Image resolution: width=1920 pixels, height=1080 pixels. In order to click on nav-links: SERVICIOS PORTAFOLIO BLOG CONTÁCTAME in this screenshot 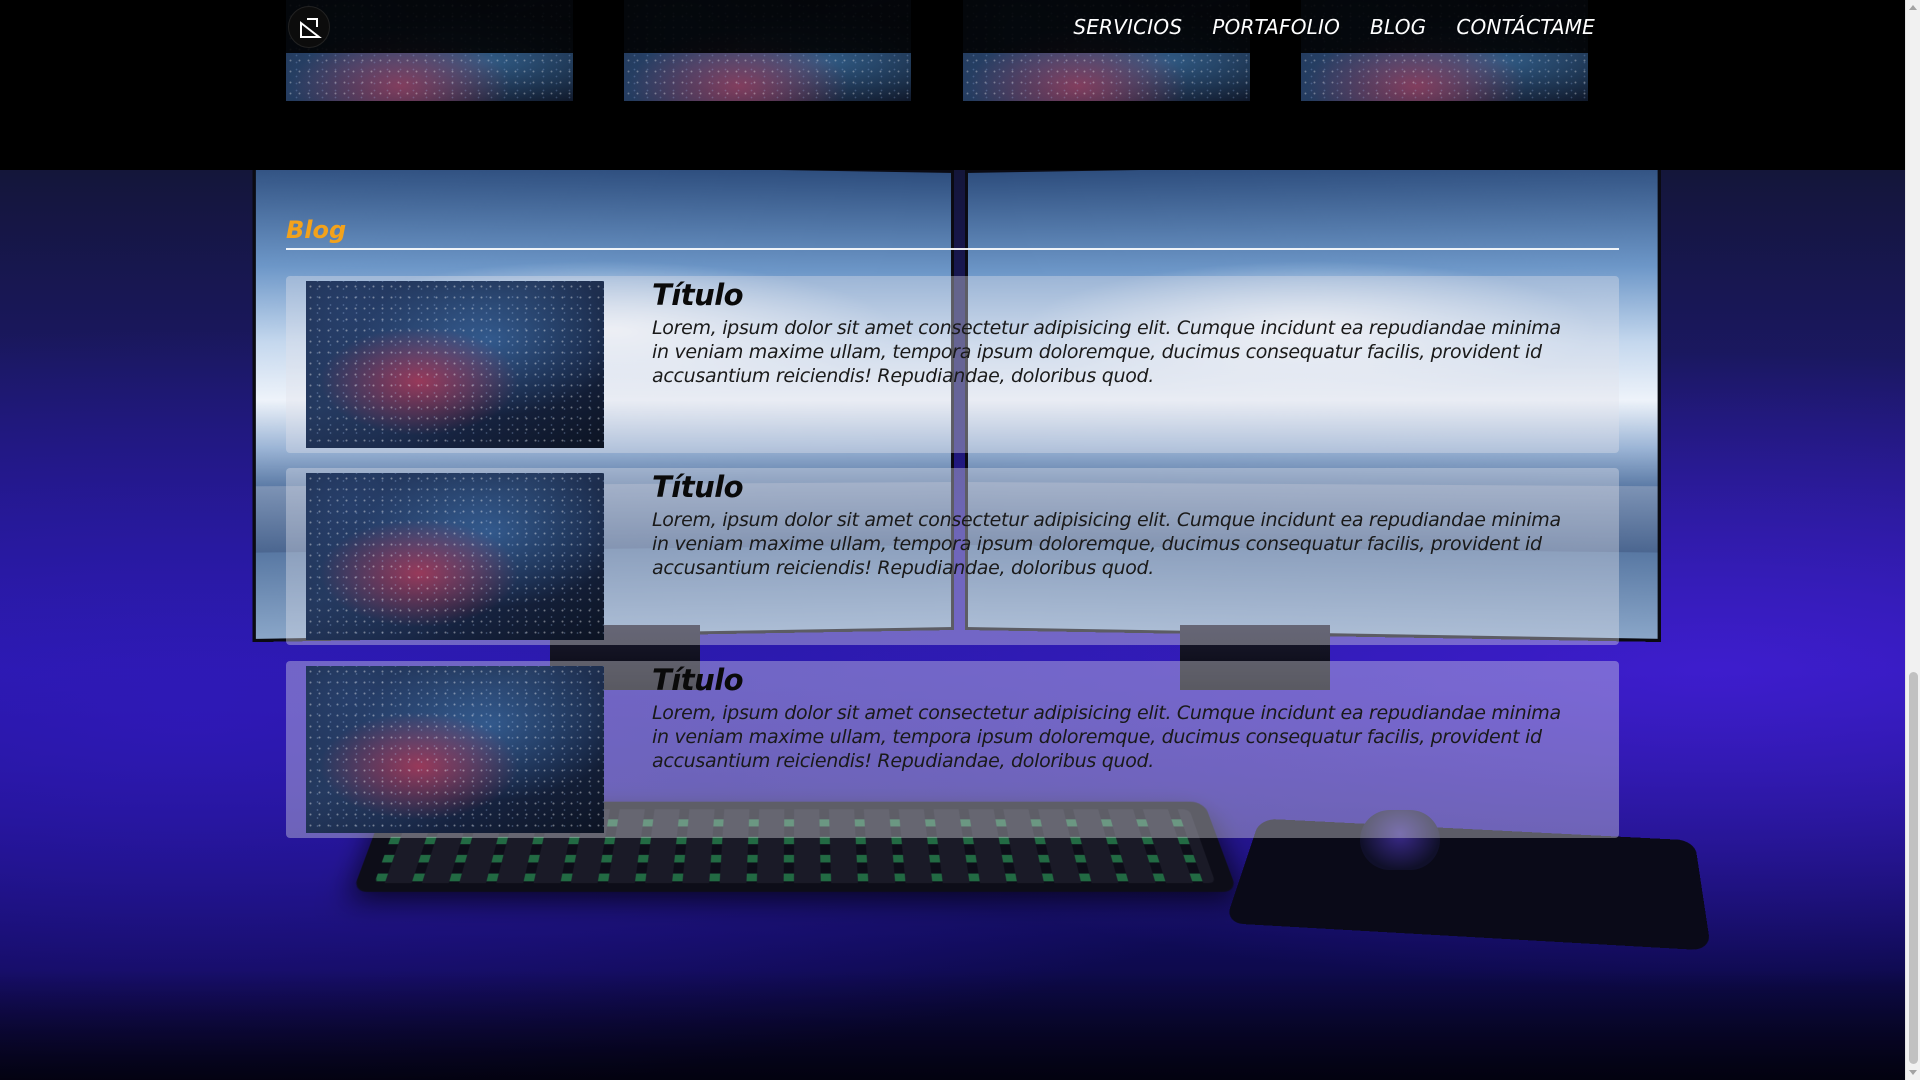, I will do `click(1334, 26)`.